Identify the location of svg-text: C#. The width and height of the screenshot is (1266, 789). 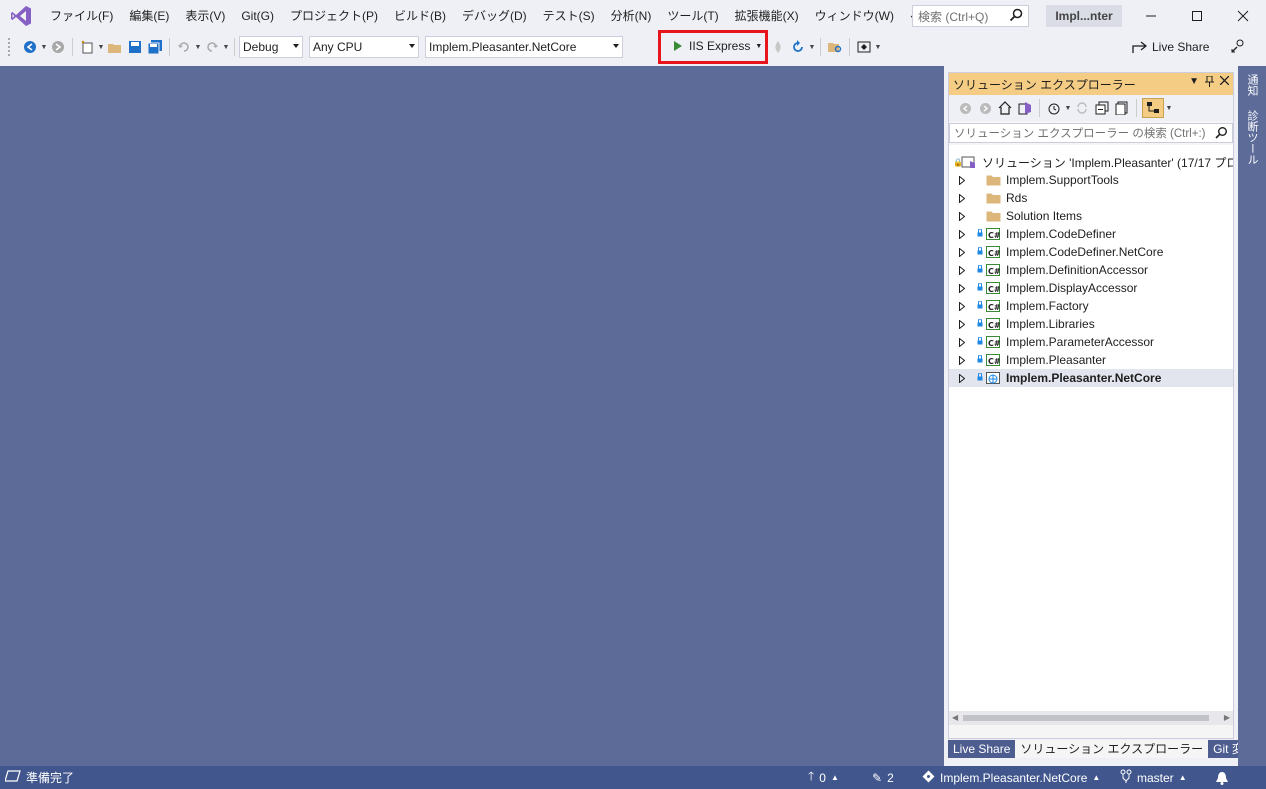
(994, 289).